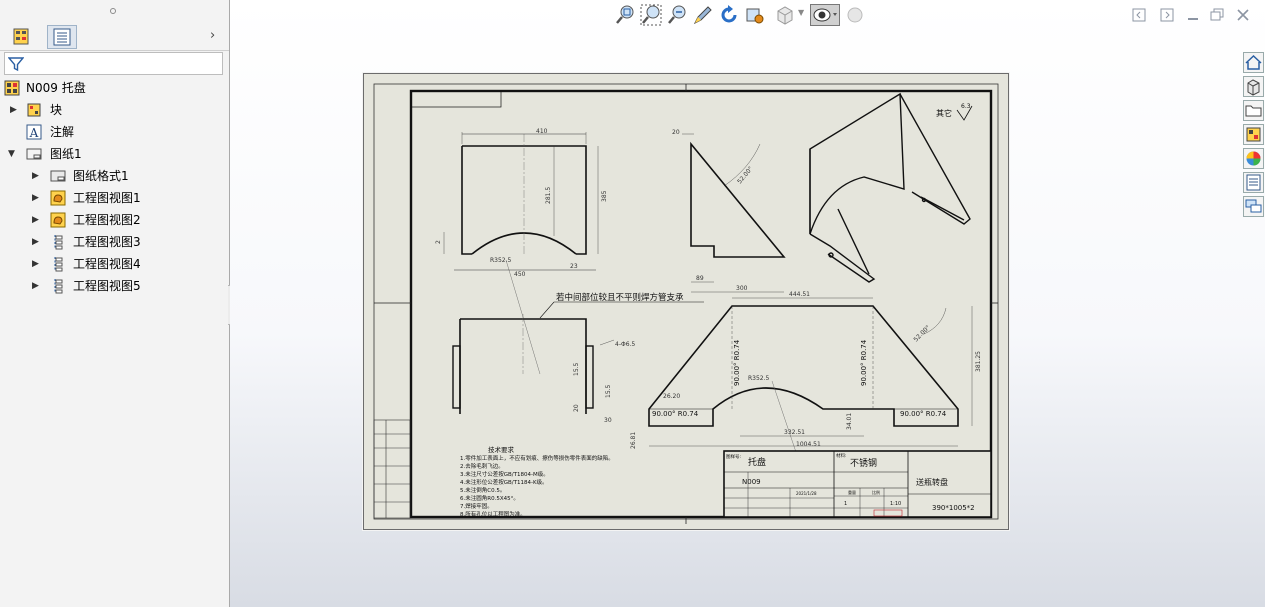  What do you see at coordinates (785, 15) in the screenshot?
I see `view-orientation-icon` at bounding box center [785, 15].